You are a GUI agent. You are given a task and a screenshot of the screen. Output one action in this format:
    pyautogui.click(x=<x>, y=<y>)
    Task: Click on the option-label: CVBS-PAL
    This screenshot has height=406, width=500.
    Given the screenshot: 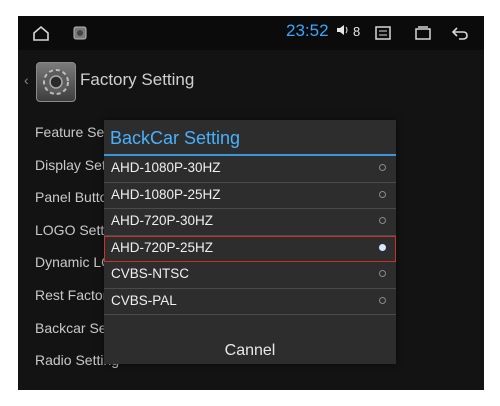 What is the action you would take?
    pyautogui.click(x=144, y=300)
    